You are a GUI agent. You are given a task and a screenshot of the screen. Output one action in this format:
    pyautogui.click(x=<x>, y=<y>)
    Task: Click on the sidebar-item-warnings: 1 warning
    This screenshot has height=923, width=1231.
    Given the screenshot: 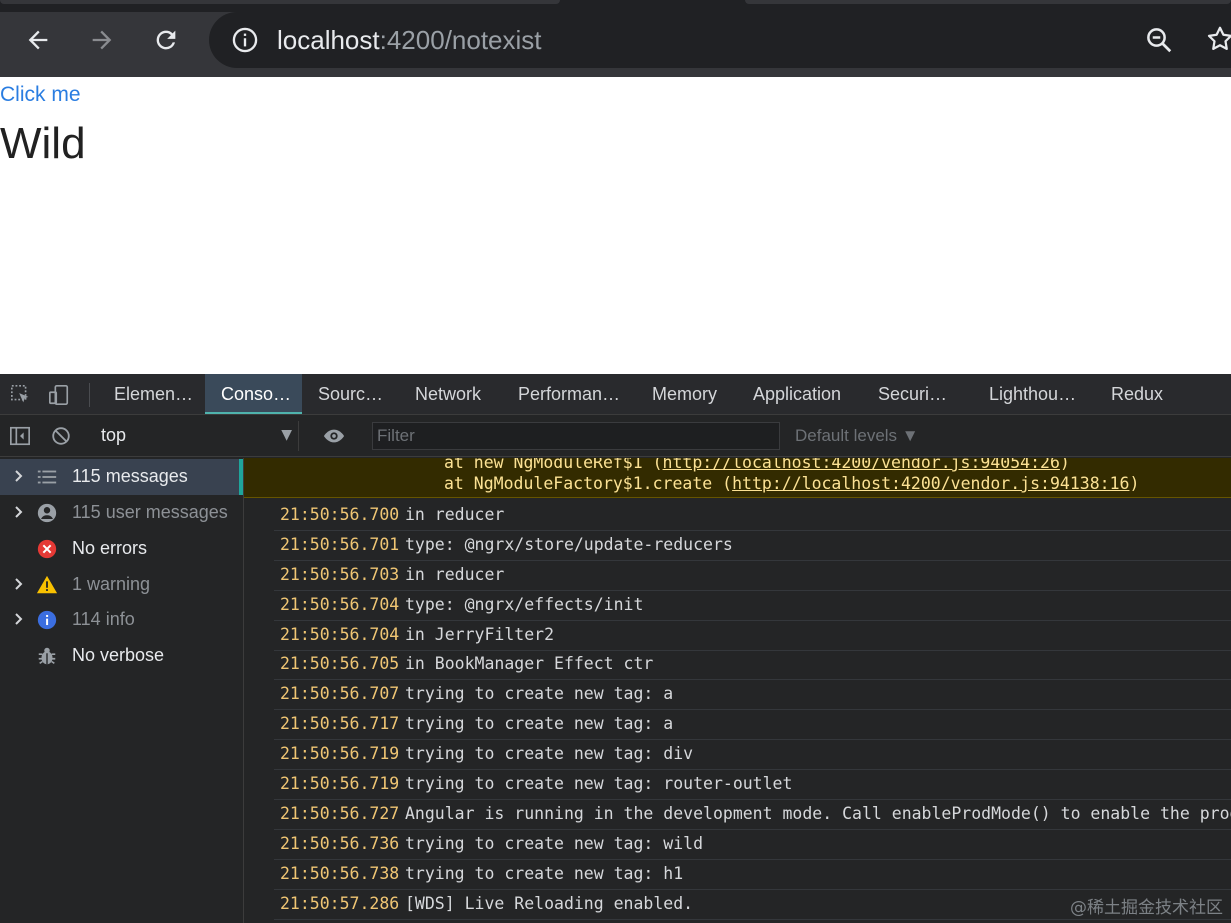 What is the action you would take?
    pyautogui.click(x=121, y=585)
    